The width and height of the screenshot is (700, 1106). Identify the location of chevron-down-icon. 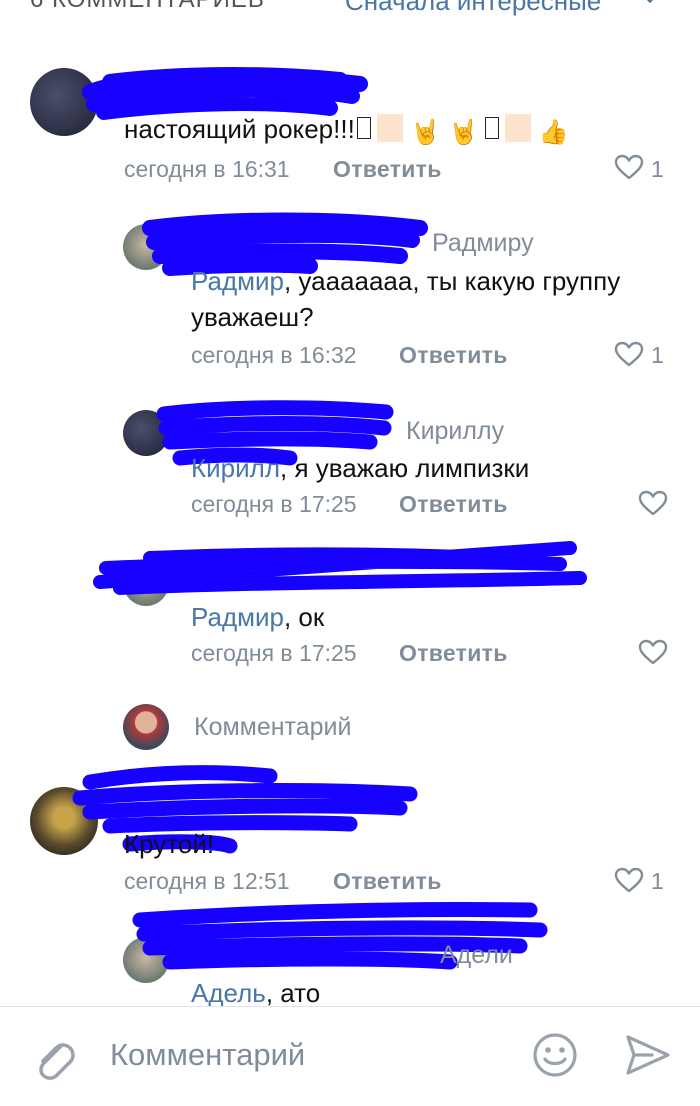
(650, 4).